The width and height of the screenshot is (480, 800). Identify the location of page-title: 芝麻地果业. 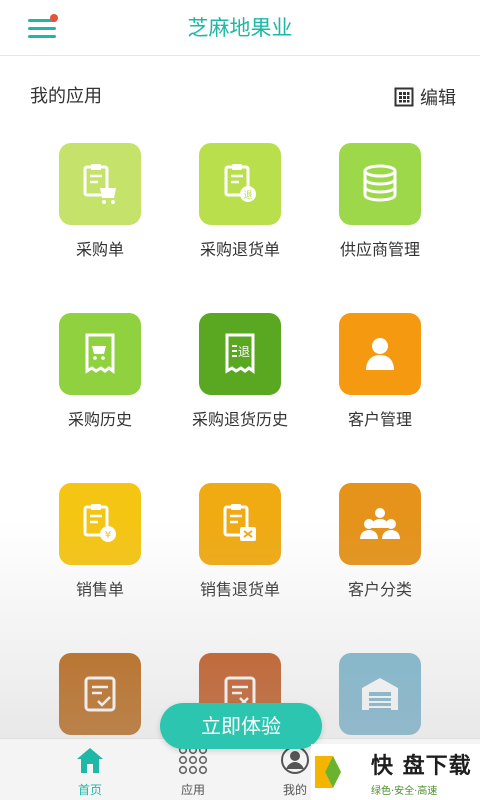
(240, 28).